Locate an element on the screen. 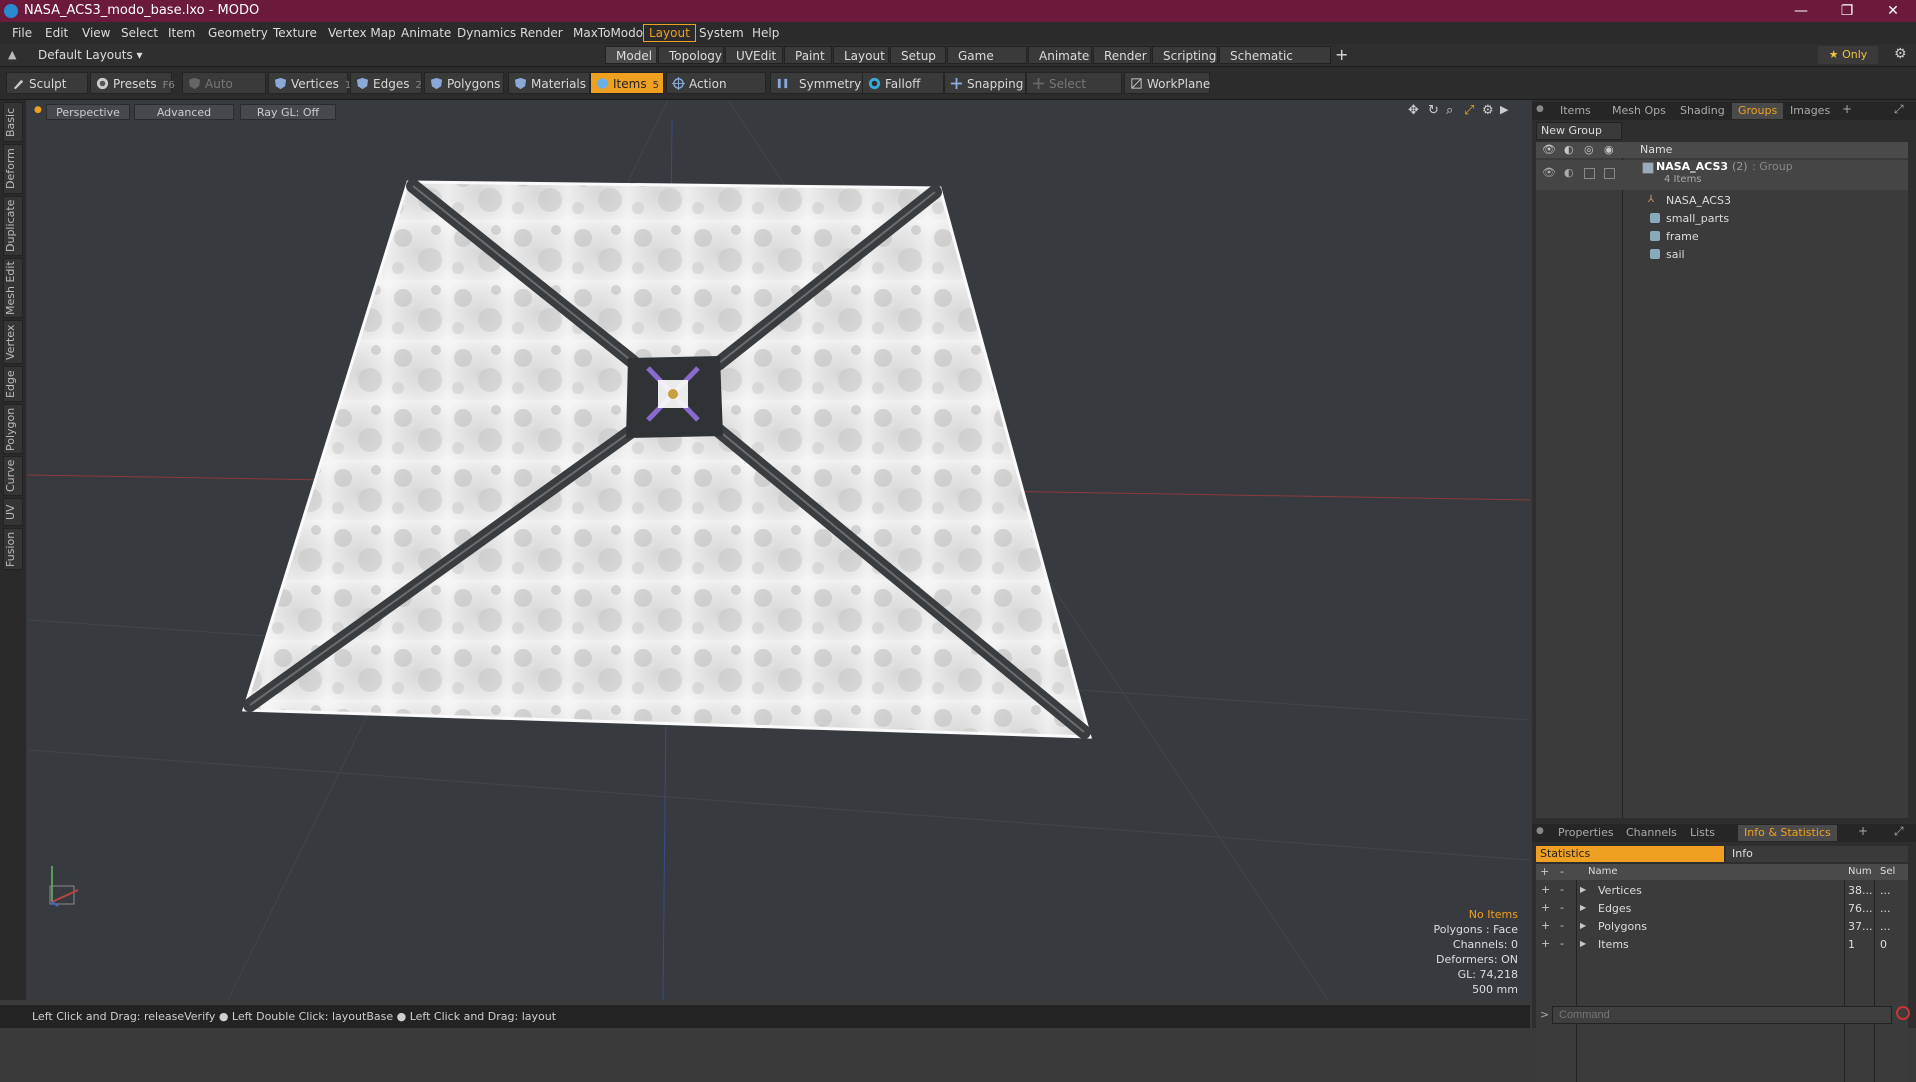 The image size is (1916, 1082). tab-model: Model is located at coordinates (631, 55).